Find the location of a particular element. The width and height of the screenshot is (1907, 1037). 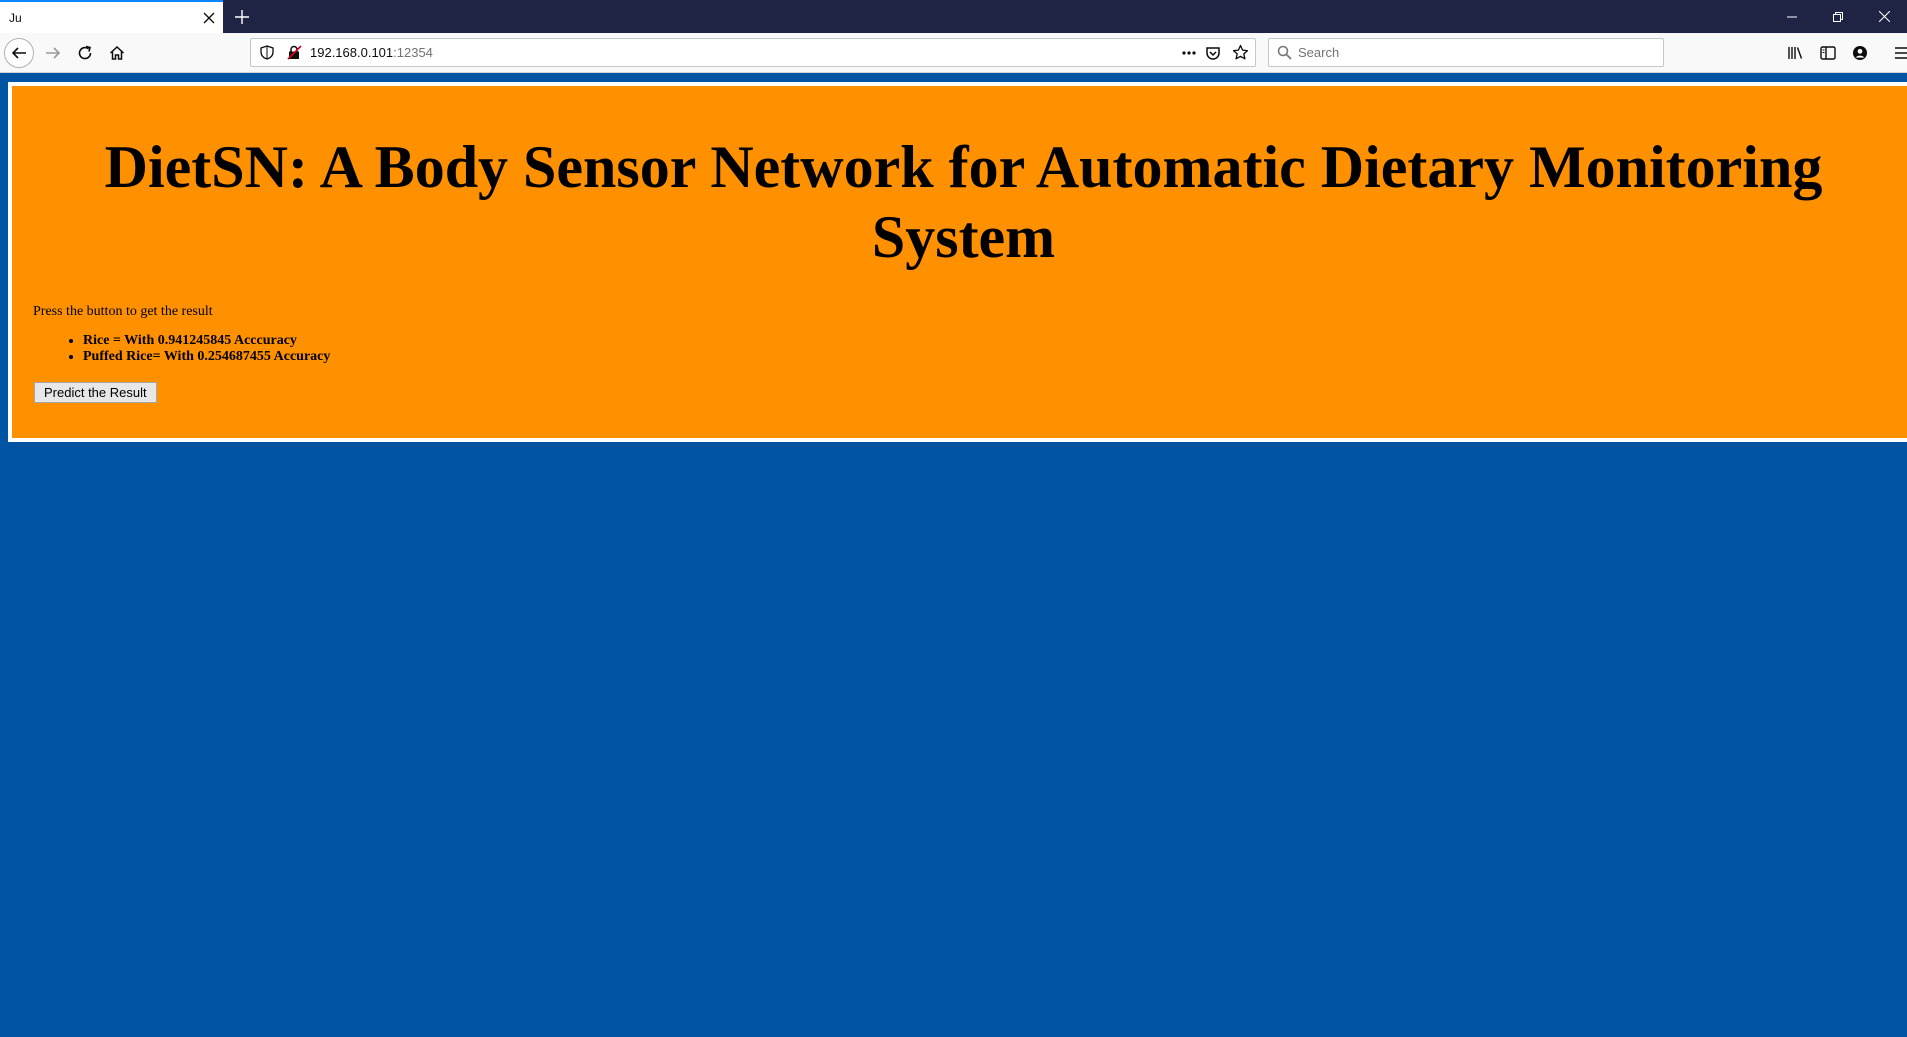

forward-arrow-icon is located at coordinates (53, 53).